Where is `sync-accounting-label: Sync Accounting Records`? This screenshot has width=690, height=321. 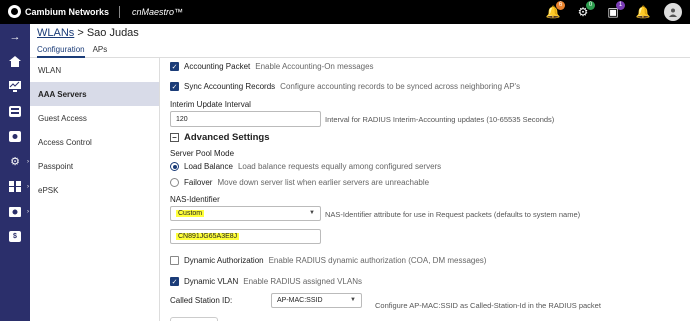 sync-accounting-label: Sync Accounting Records is located at coordinates (230, 86).